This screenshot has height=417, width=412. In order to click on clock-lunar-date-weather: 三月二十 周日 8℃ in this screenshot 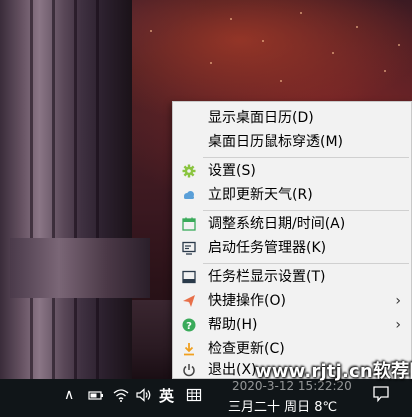, I will do `click(282, 405)`.